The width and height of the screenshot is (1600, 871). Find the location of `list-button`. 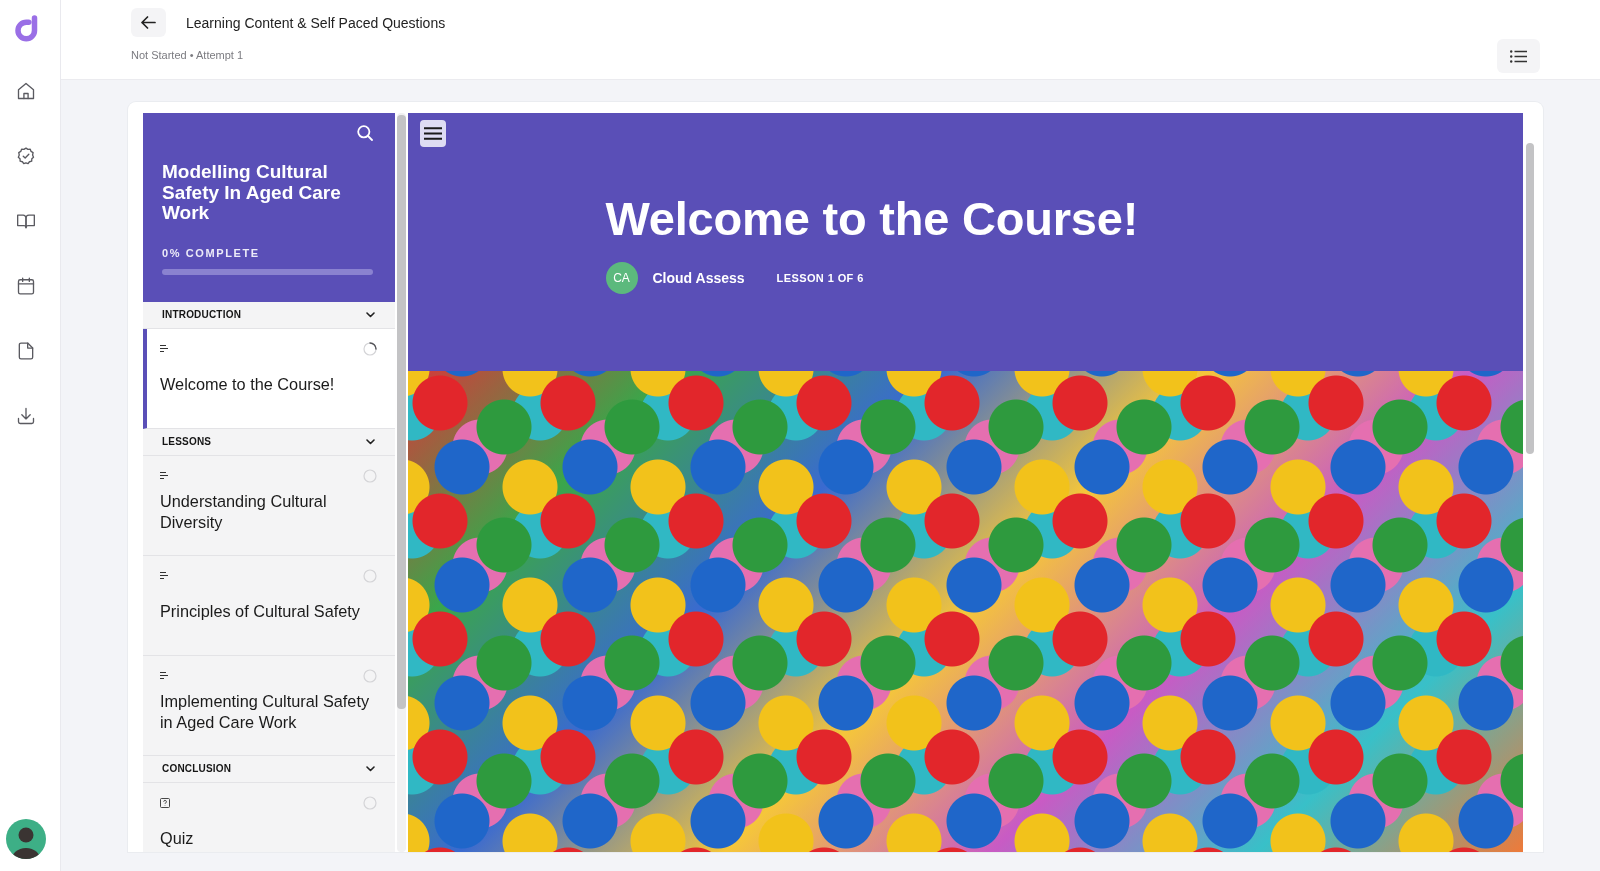

list-button is located at coordinates (1518, 56).